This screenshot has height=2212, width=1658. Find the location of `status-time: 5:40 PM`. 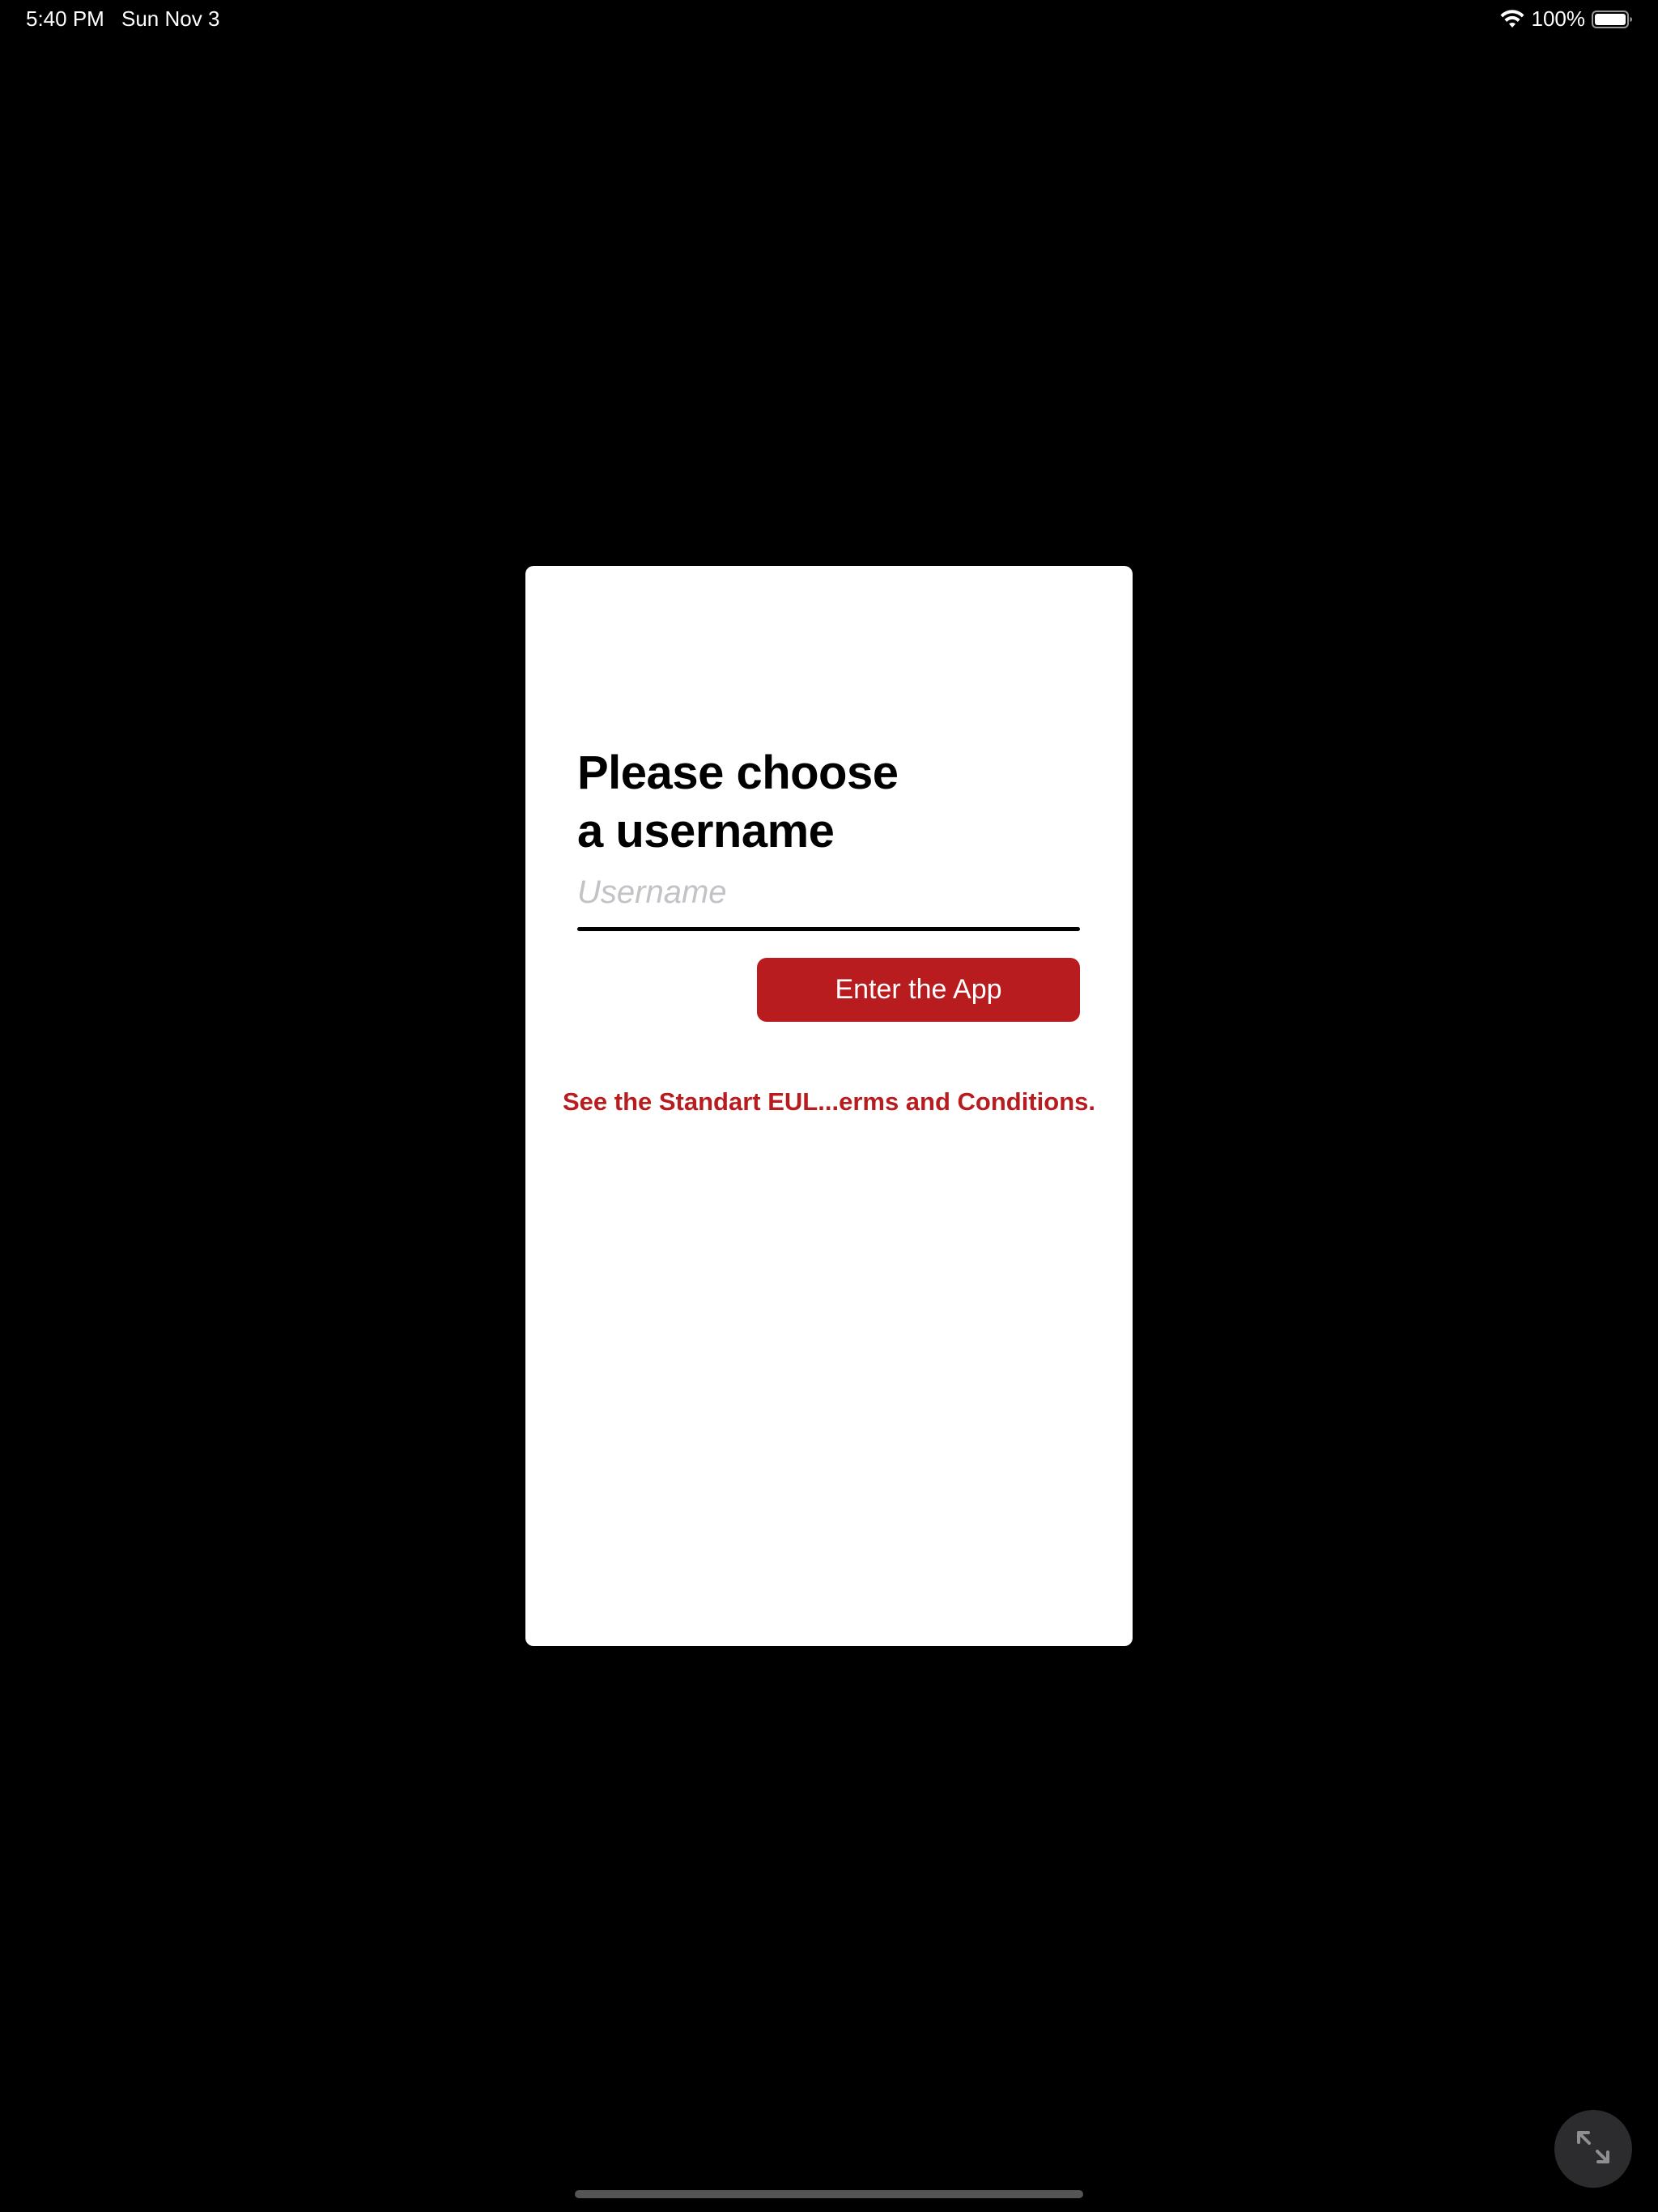

status-time: 5:40 PM is located at coordinates (65, 19).